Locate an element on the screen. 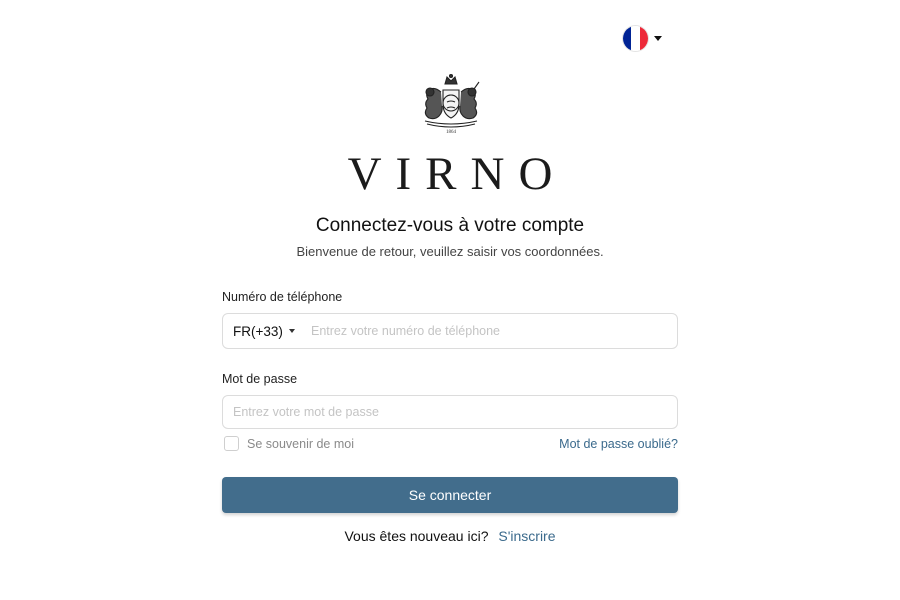  page-title: Connectez-vous à votre compte is located at coordinates (450, 225).